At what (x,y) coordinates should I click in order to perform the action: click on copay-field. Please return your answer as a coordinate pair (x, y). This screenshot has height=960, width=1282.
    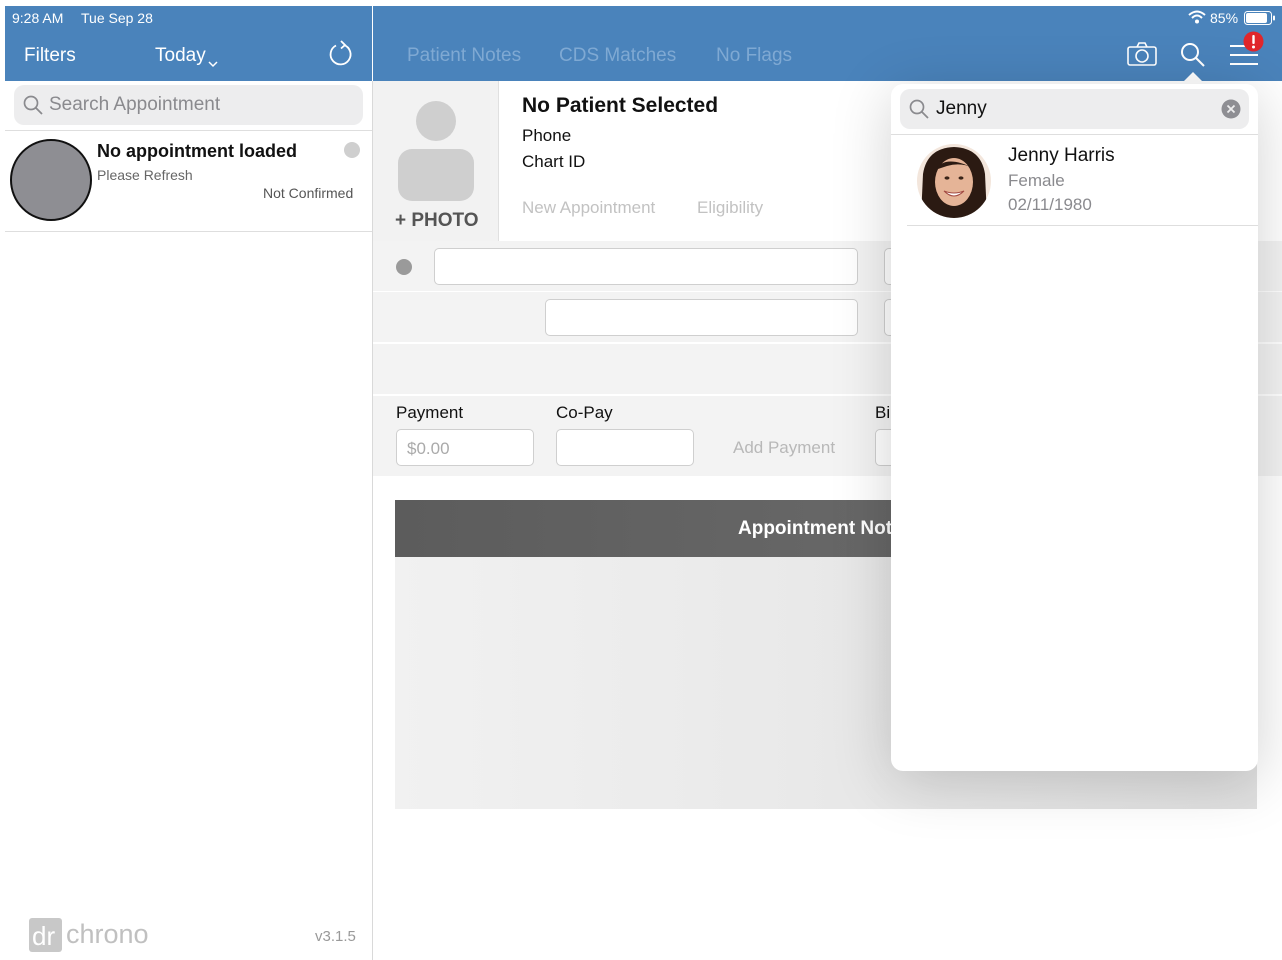
    Looking at the image, I should click on (625, 447).